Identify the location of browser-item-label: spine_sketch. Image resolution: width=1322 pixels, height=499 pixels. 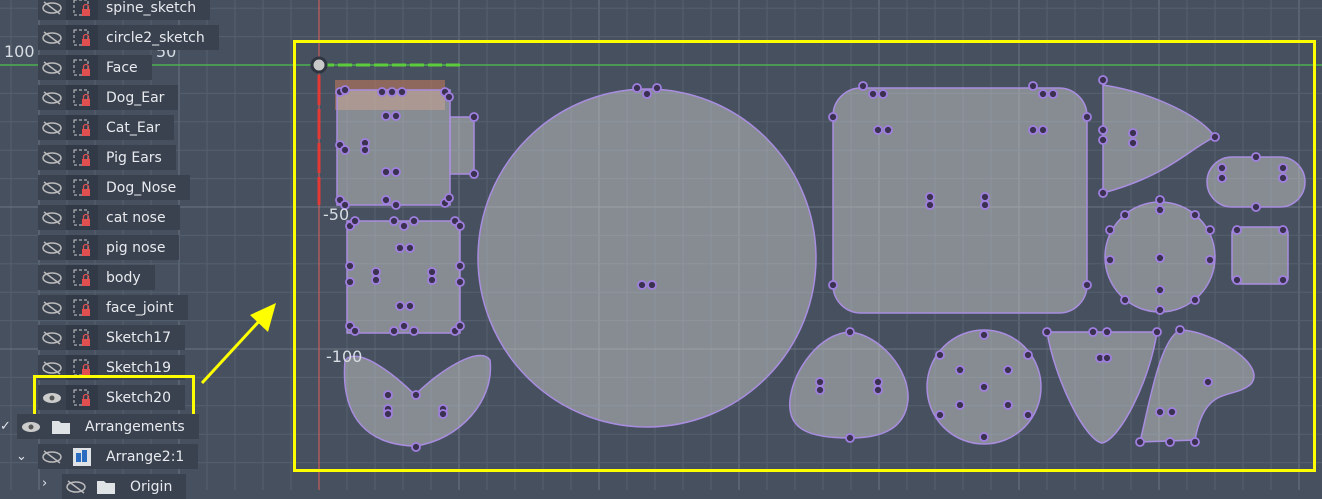
(151, 8).